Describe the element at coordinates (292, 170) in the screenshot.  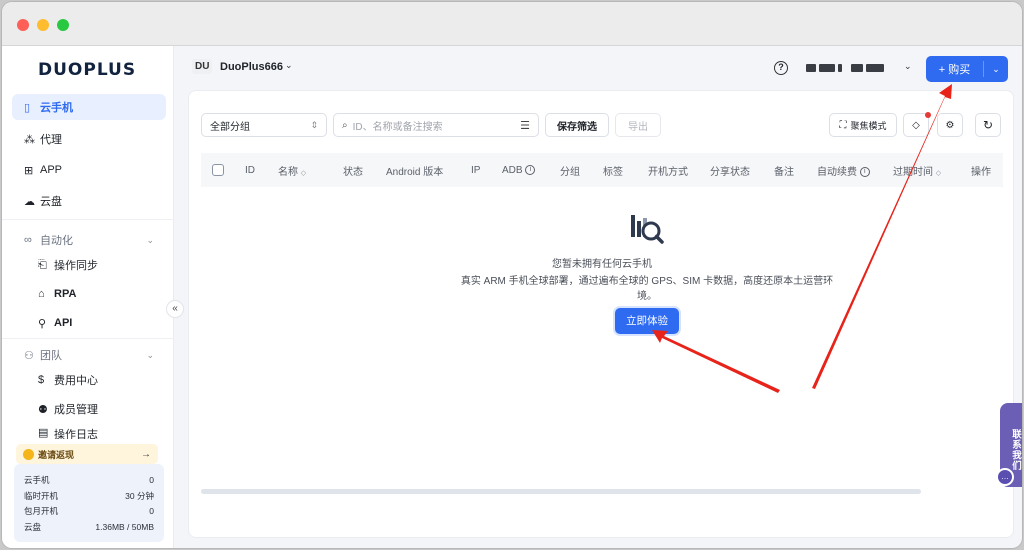
I see `col-name: 名称 ◇` at that location.